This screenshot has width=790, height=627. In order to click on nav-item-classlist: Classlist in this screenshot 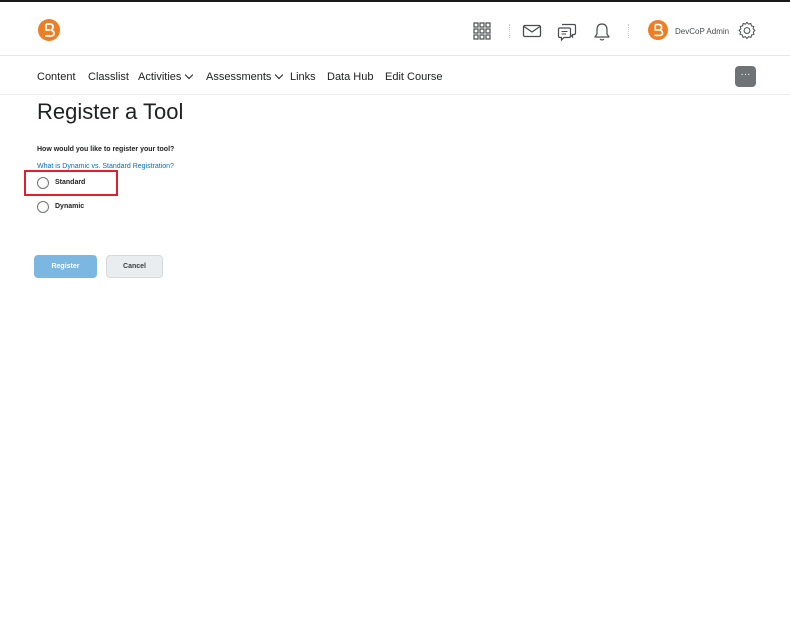, I will do `click(108, 77)`.